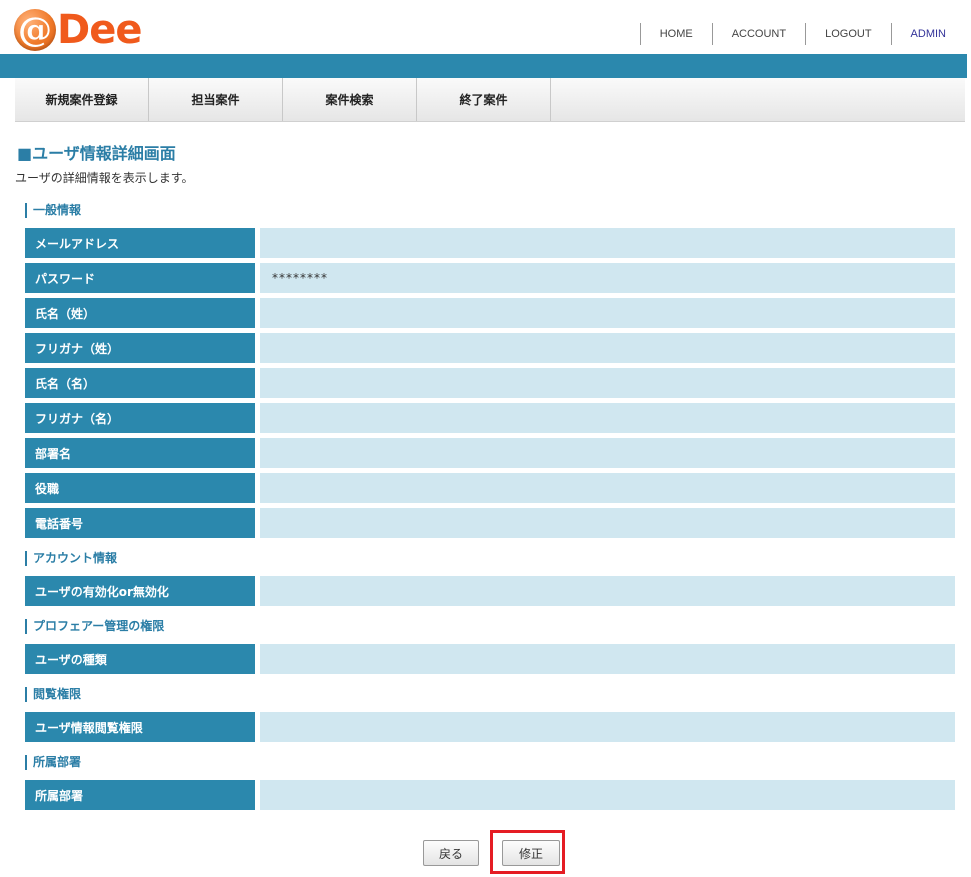 Image resolution: width=971 pixels, height=877 pixels. I want to click on logo: @ Dee, so click(78, 30).